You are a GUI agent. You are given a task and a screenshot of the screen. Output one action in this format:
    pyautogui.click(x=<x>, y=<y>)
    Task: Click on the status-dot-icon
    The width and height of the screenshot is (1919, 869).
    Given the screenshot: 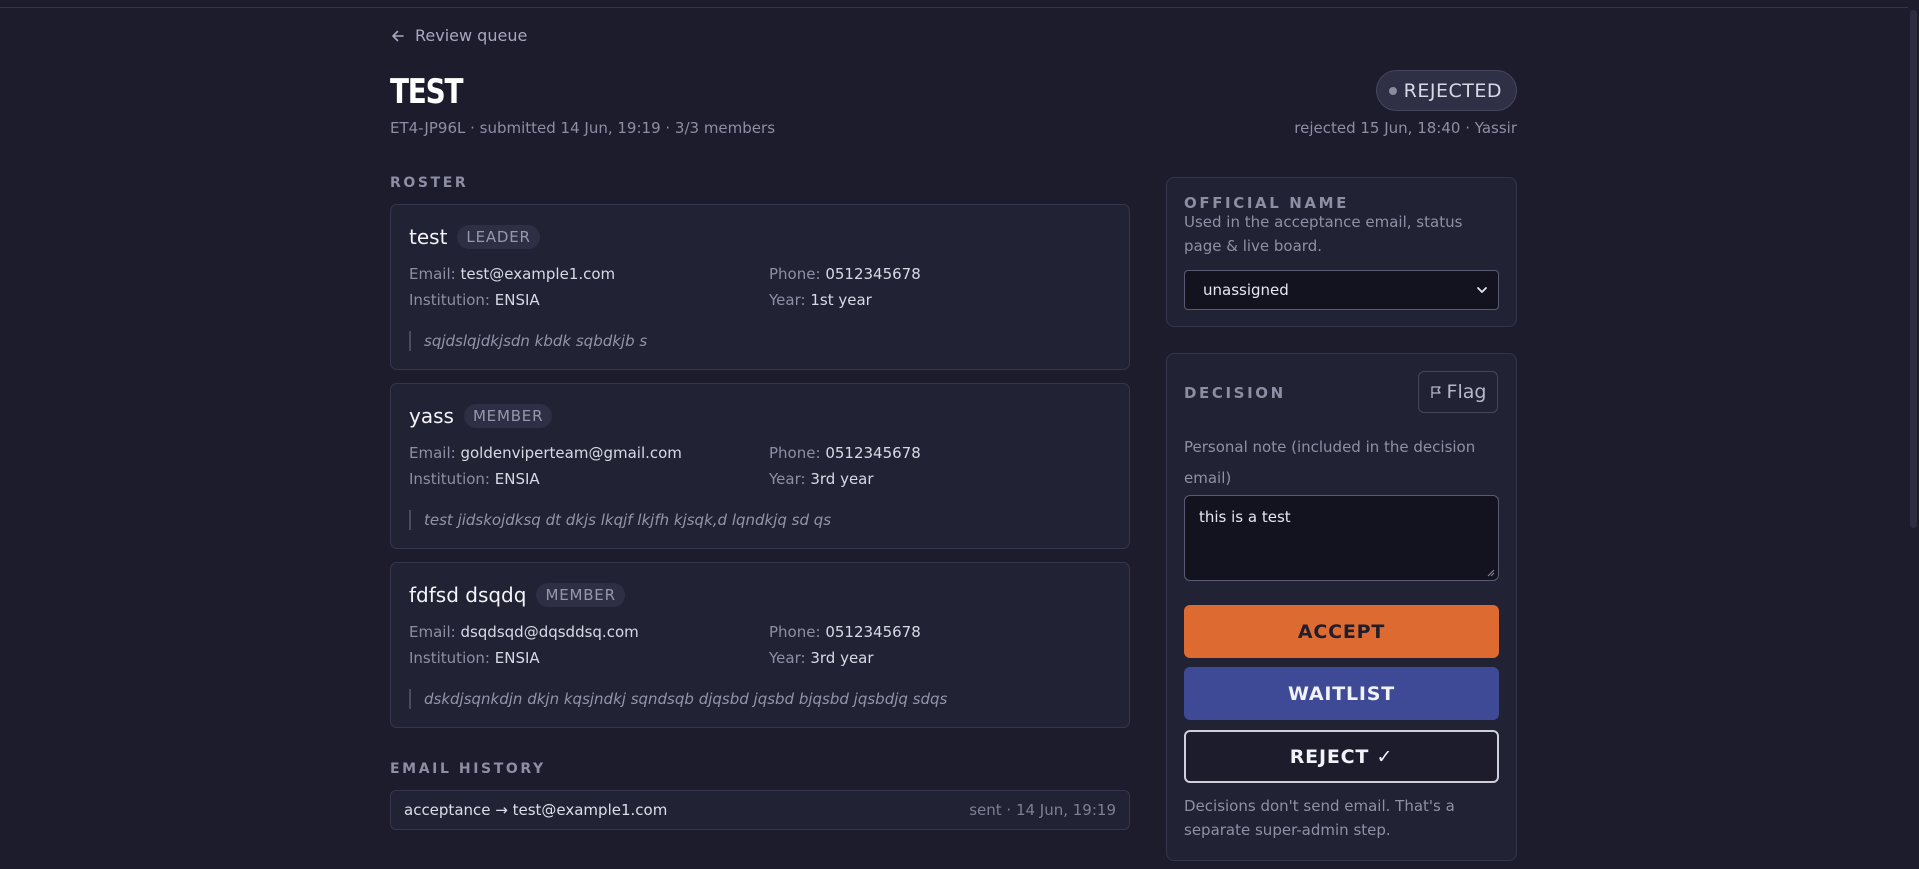 What is the action you would take?
    pyautogui.click(x=1392, y=90)
    